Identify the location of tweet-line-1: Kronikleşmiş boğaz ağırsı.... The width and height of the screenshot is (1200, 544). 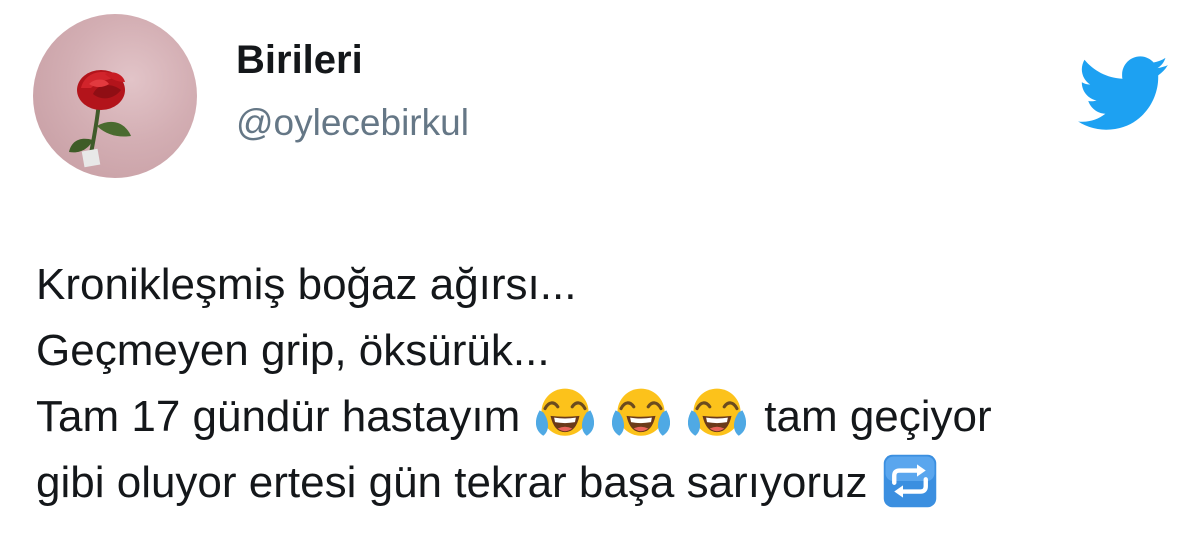
(306, 284).